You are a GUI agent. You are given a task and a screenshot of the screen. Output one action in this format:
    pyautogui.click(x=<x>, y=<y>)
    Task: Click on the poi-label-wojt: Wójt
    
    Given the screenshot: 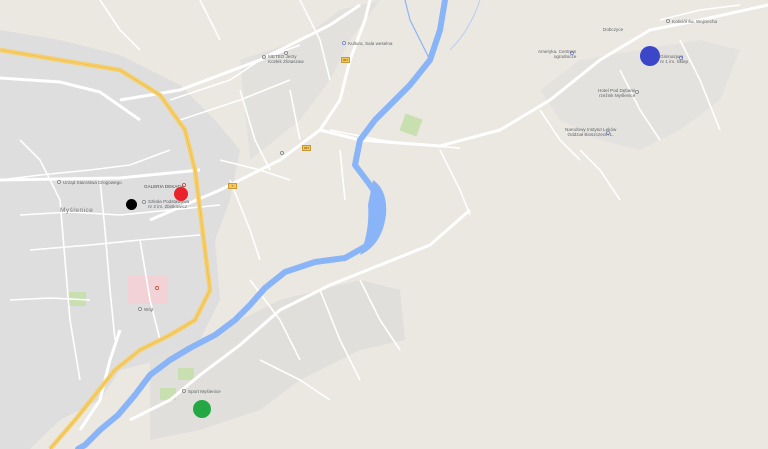 What is the action you would take?
    pyautogui.click(x=149, y=309)
    